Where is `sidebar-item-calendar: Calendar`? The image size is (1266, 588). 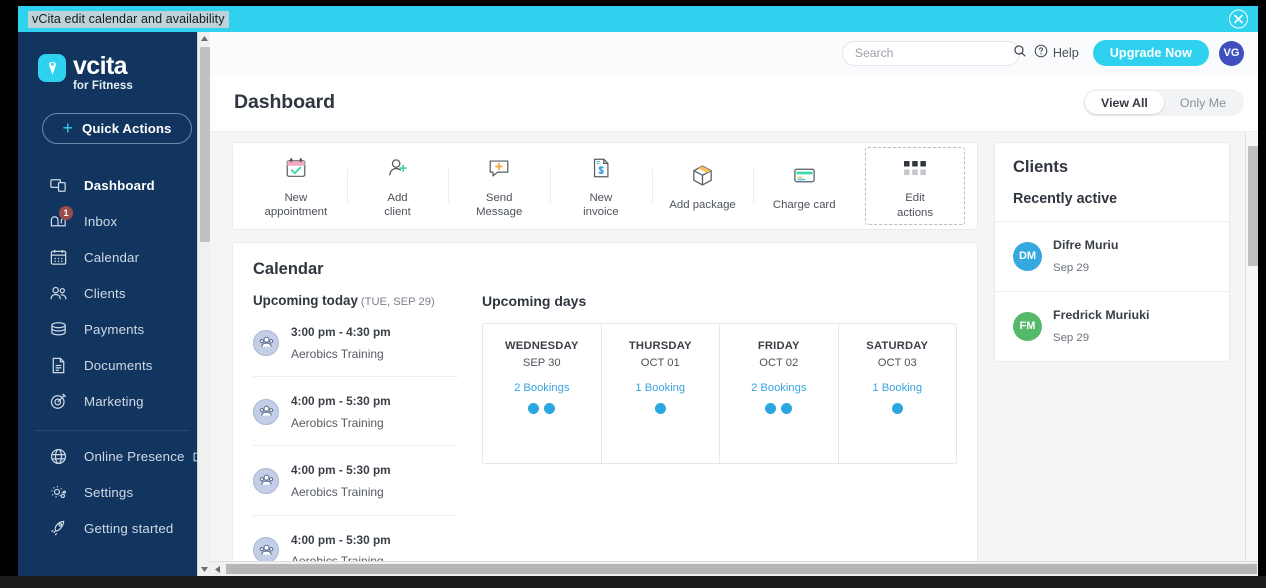 sidebar-item-calendar: Calendar is located at coordinates (114, 258).